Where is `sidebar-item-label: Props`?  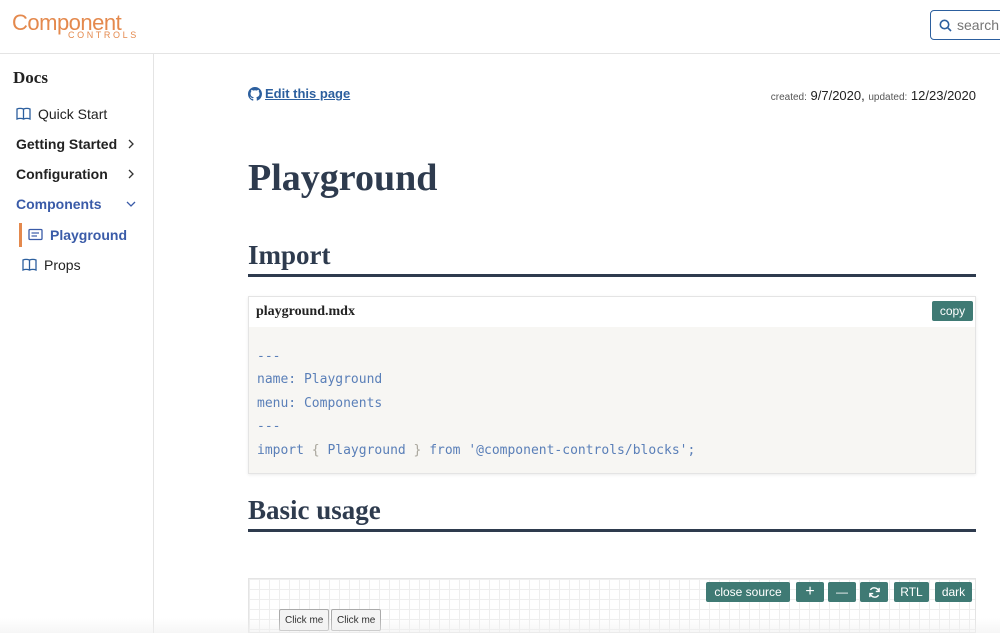
sidebar-item-label: Props is located at coordinates (62, 265).